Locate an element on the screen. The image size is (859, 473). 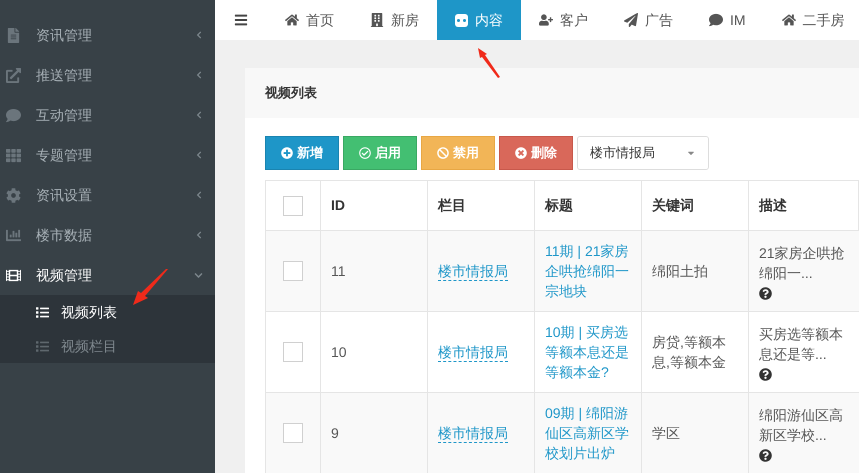
nav-tab: 二手房 is located at coordinates (811, 20).